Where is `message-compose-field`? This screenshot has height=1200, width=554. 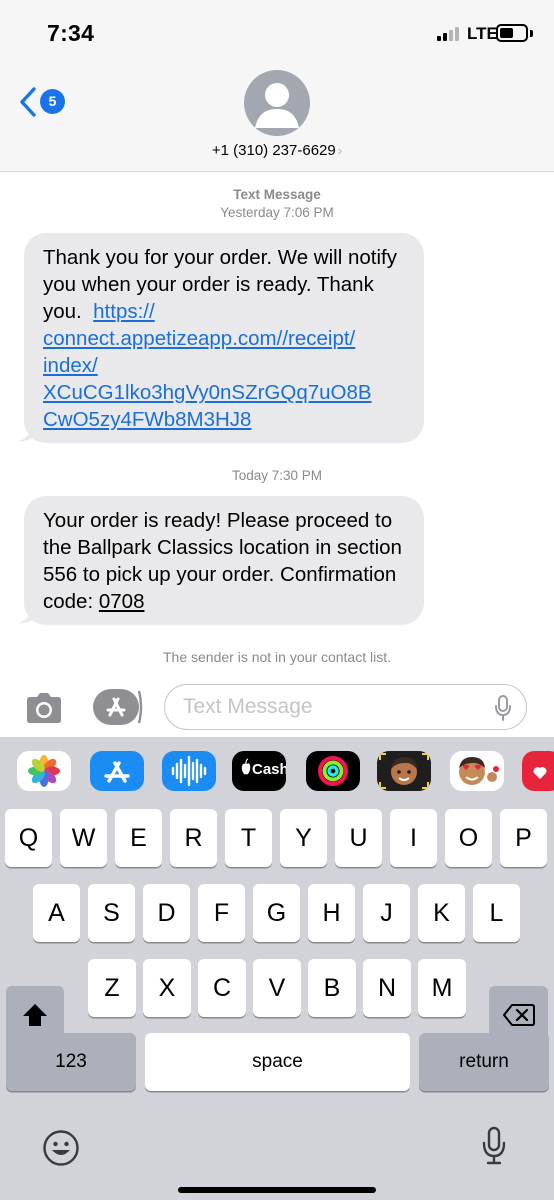
message-compose-field is located at coordinates (345, 707).